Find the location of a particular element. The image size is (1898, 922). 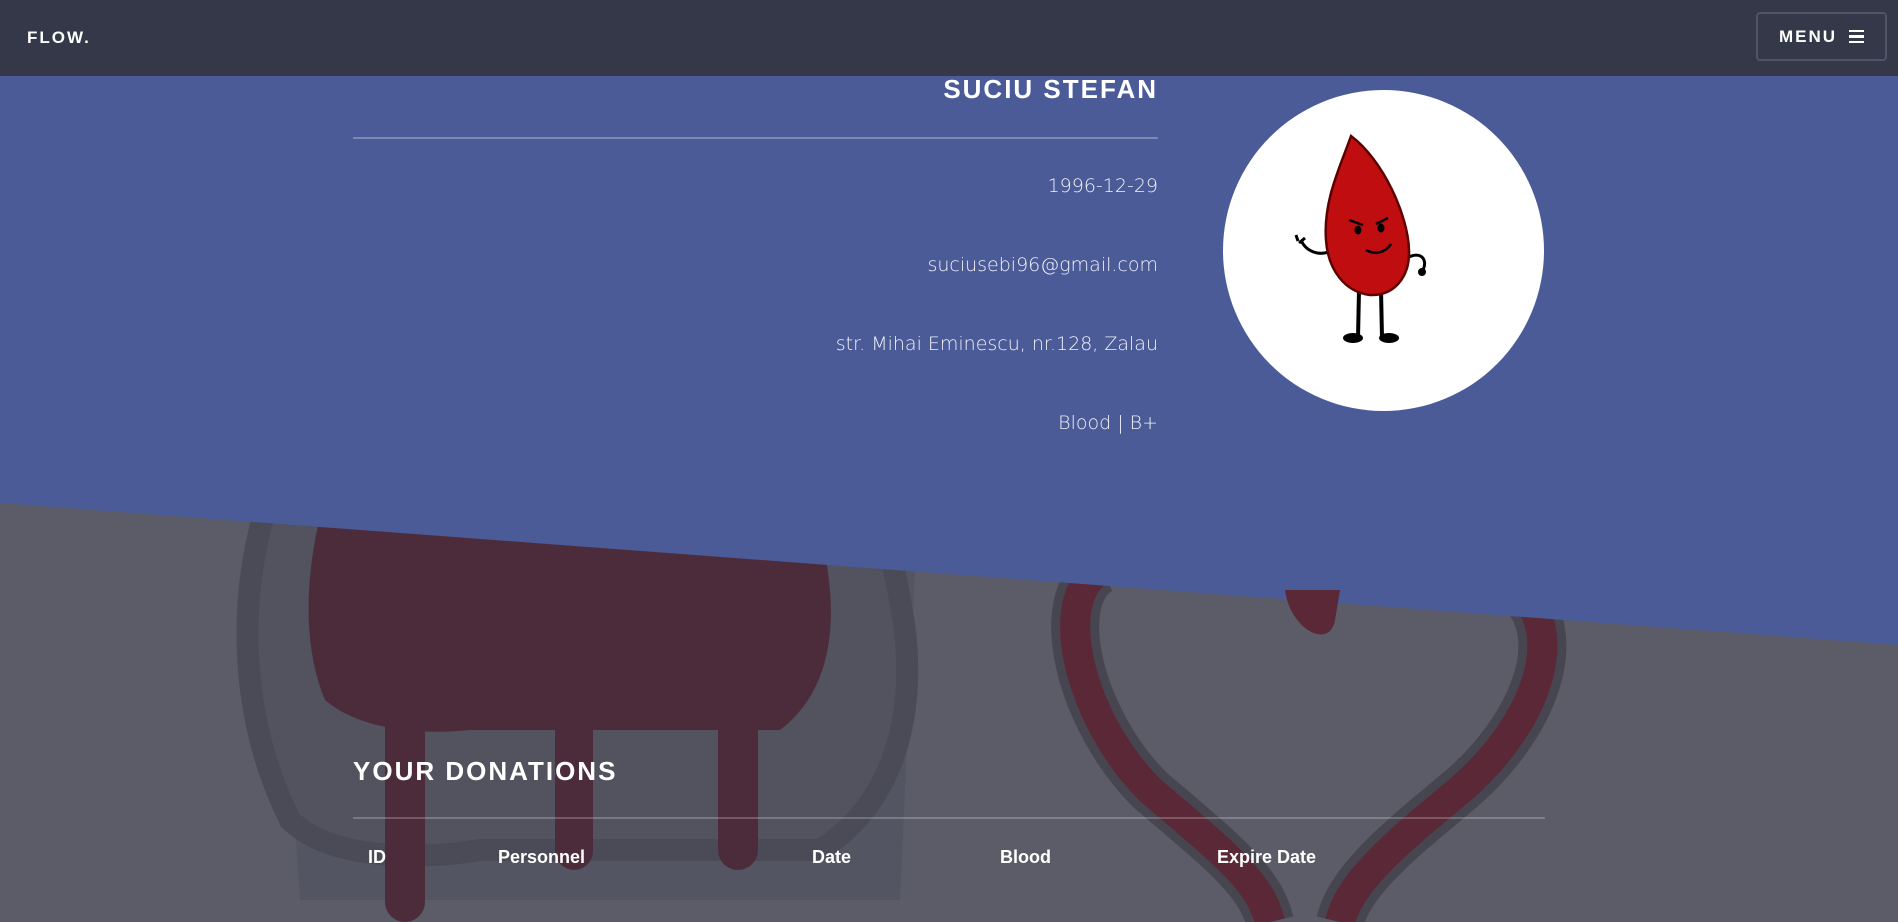

column-header-personnel: Personnel is located at coordinates (542, 857).